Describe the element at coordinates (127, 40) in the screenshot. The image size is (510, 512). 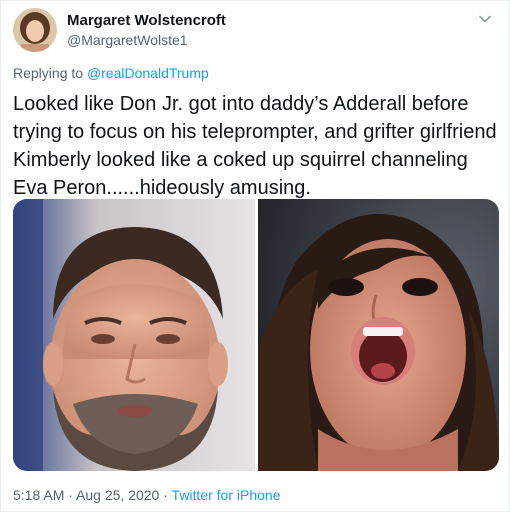
I see `author-handle: @MargaretWolste1` at that location.